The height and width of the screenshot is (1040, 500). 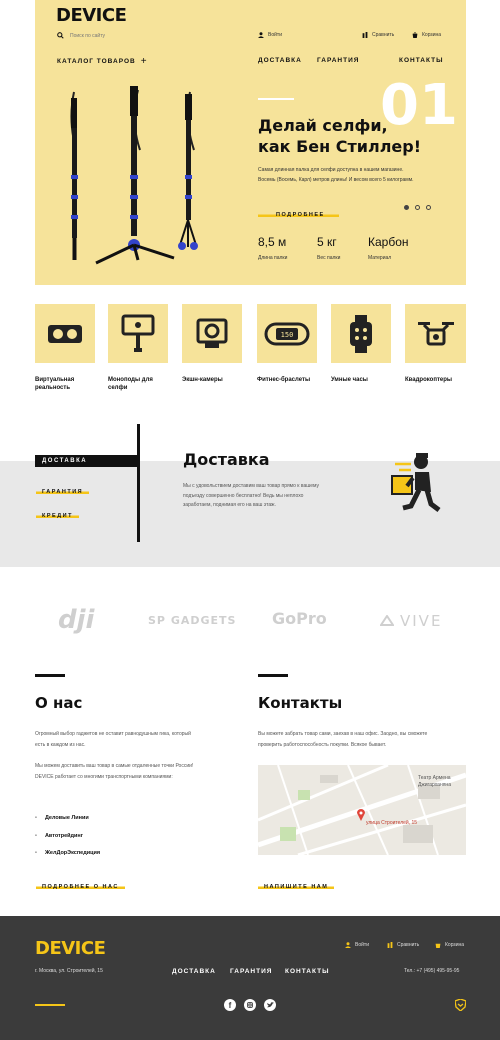 I want to click on category-label: Моноподы для селфи, so click(x=140, y=384).